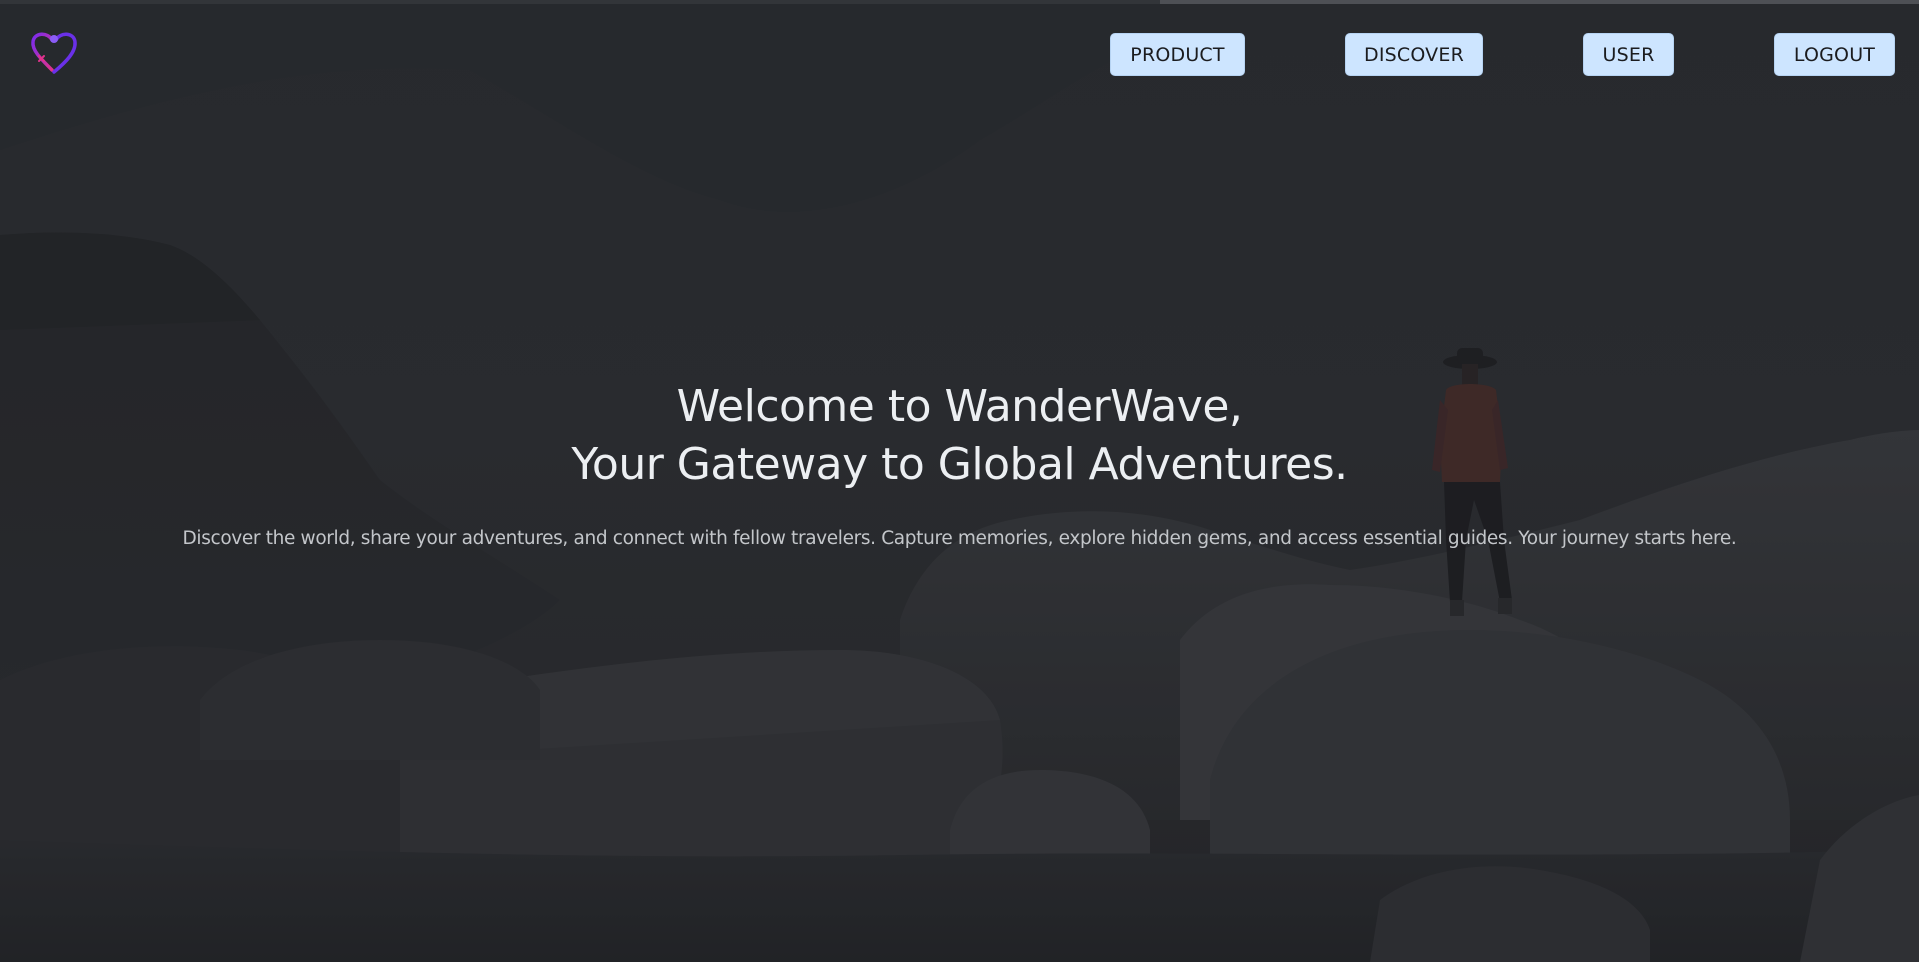  I want to click on hero-title-line-2: Your Gateway to Global Adventures., so click(959, 464).